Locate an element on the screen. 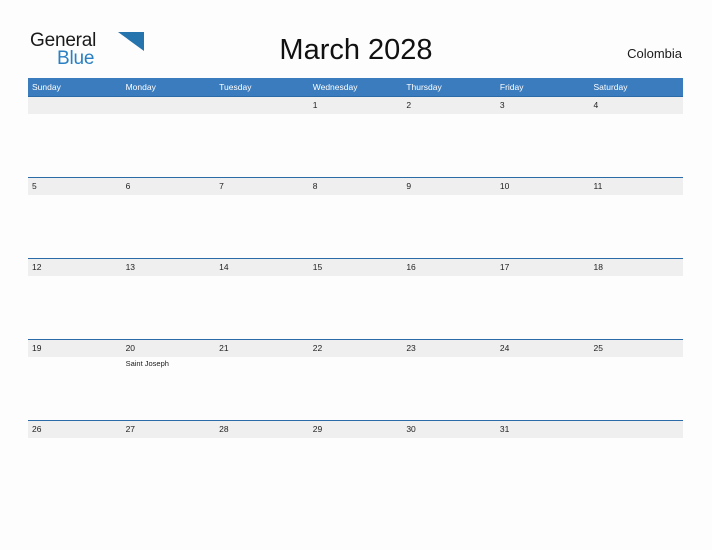  day-number: 3 is located at coordinates (502, 105).